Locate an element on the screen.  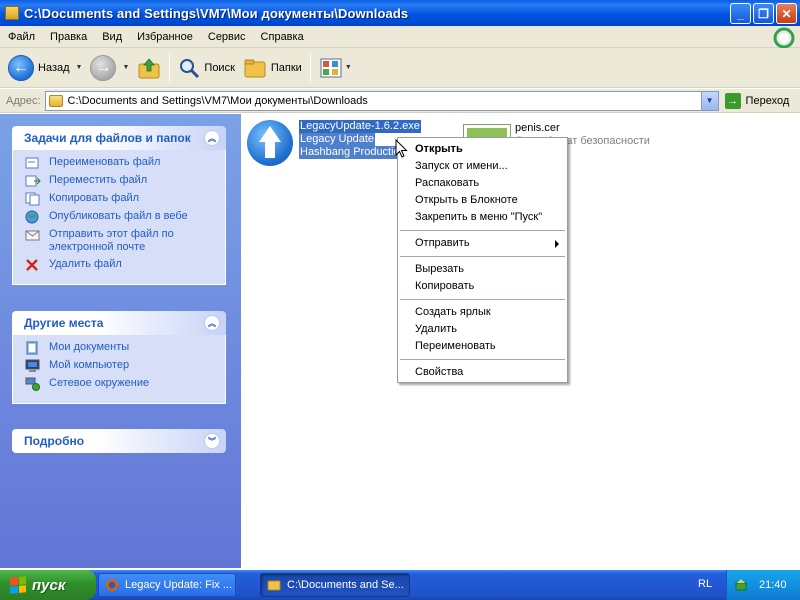
other-places-header: Другие места ︽ is located at coordinates (119, 323).